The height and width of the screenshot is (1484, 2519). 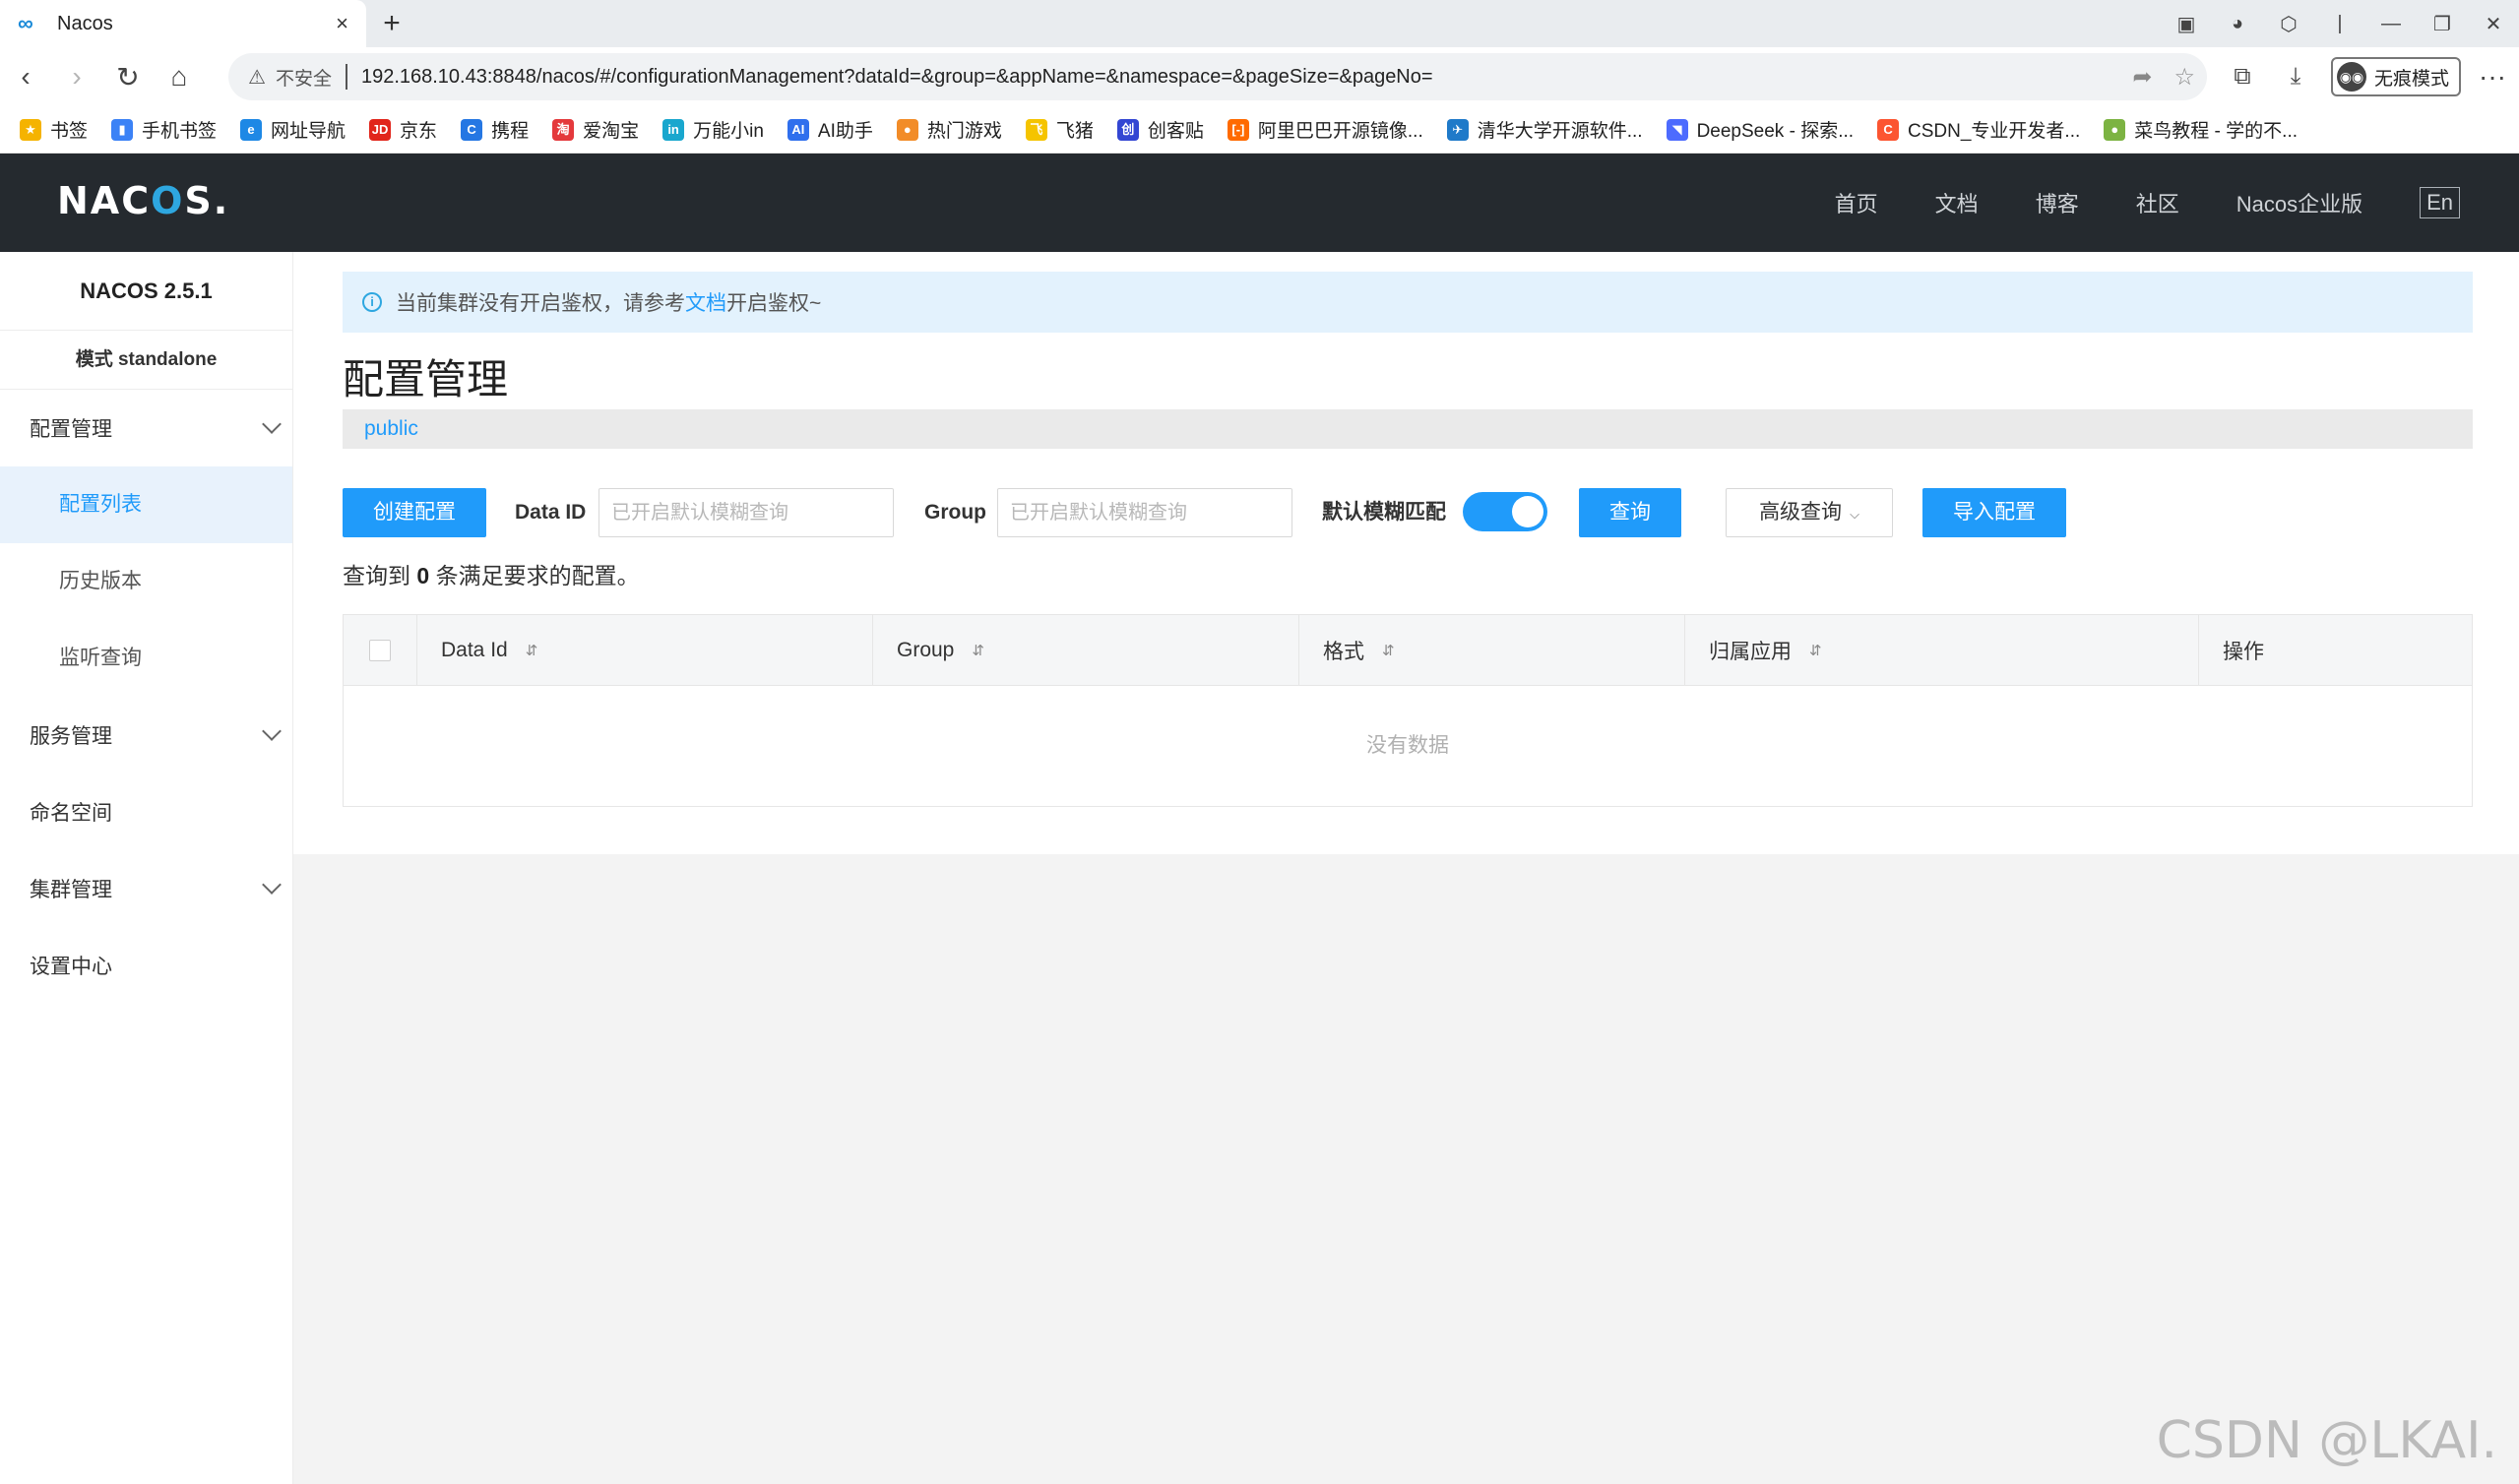 What do you see at coordinates (342, 24) in the screenshot?
I see `tab-close-icon: ×` at bounding box center [342, 24].